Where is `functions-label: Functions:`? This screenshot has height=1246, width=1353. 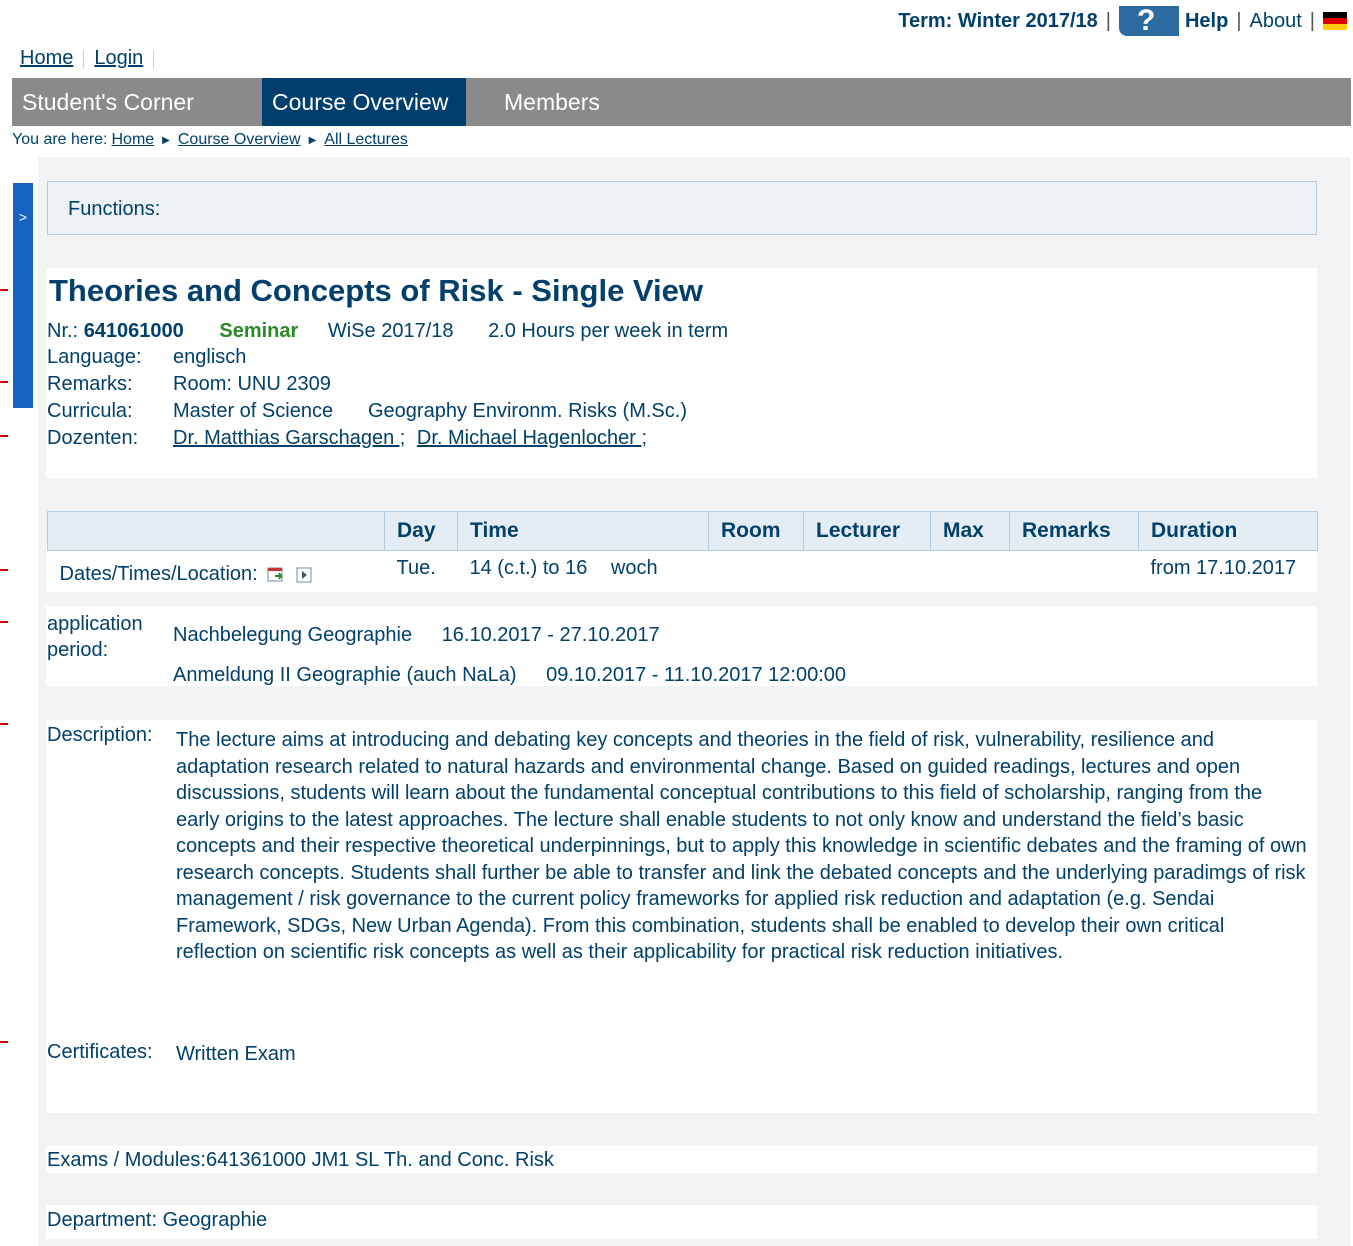
functions-label: Functions: is located at coordinates (114, 209).